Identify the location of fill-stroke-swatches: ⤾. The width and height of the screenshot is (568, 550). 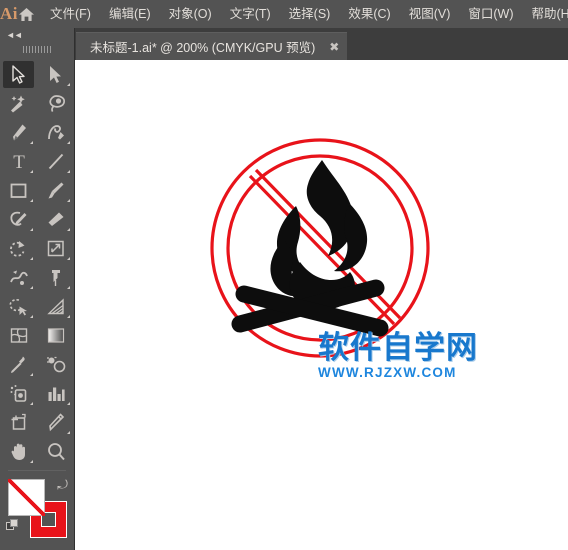
(37, 512).